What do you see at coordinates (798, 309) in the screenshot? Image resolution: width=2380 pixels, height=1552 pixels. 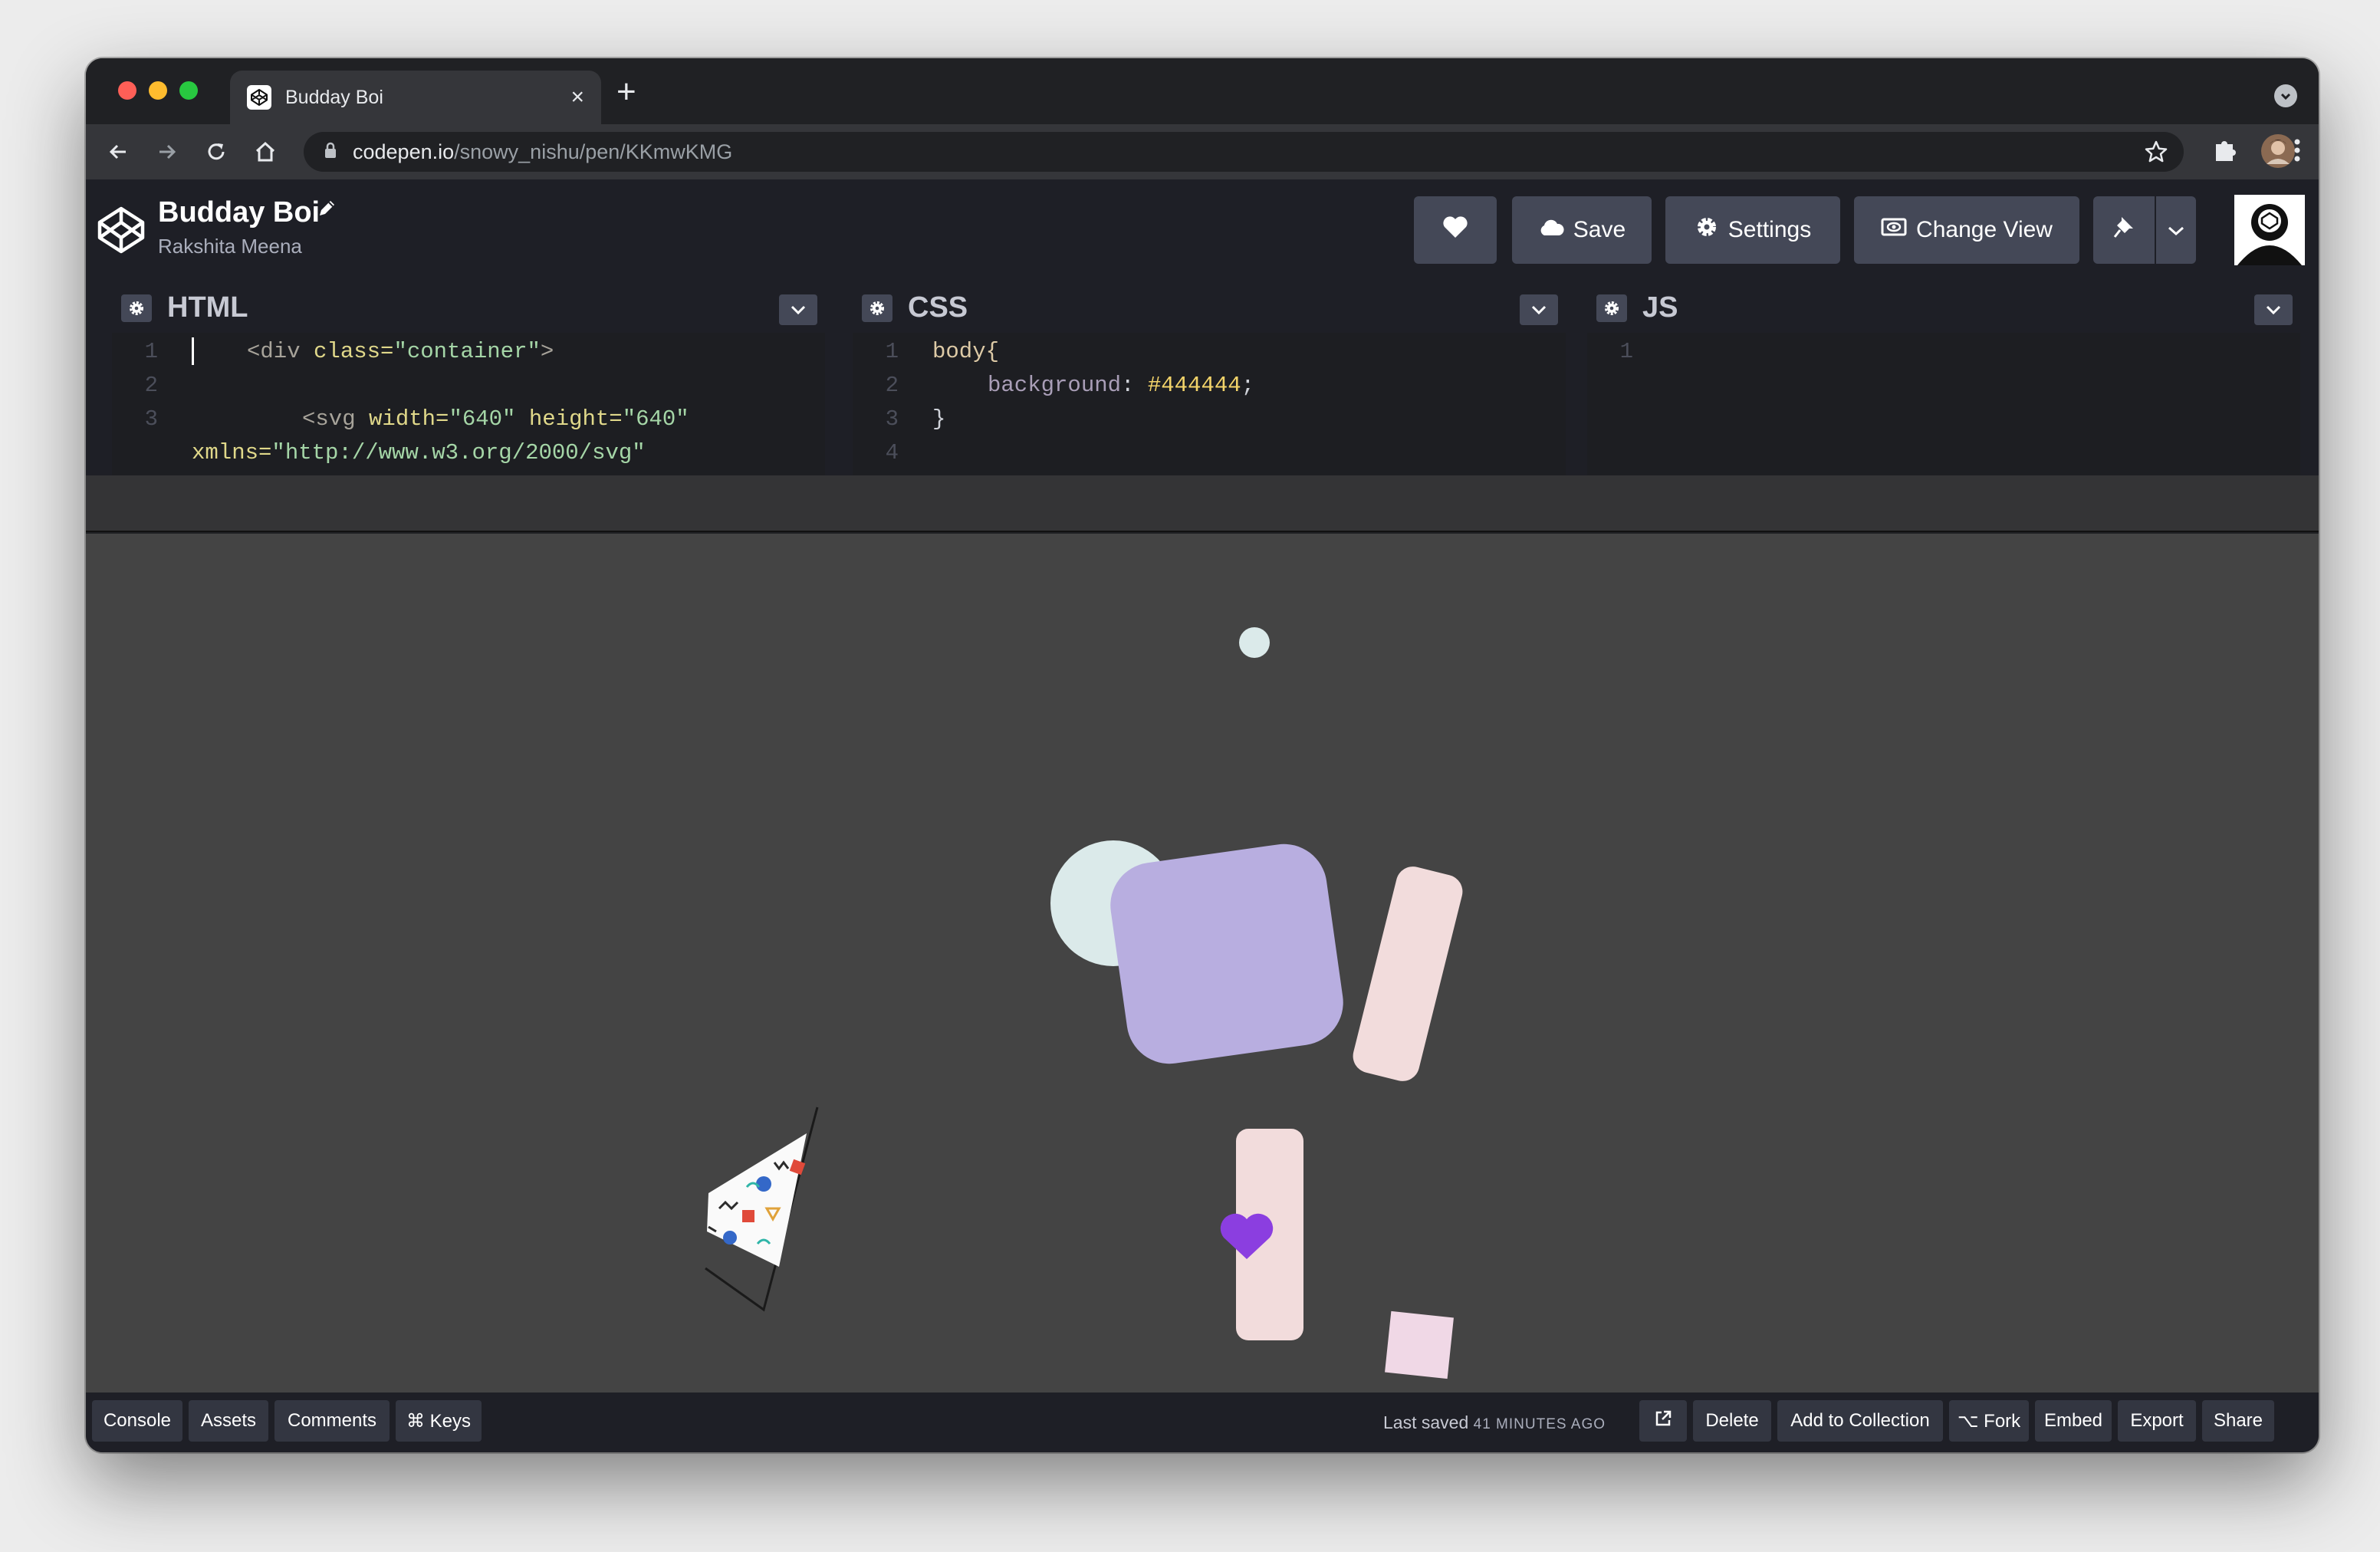 I see `html-collapse-chevron-icon` at bounding box center [798, 309].